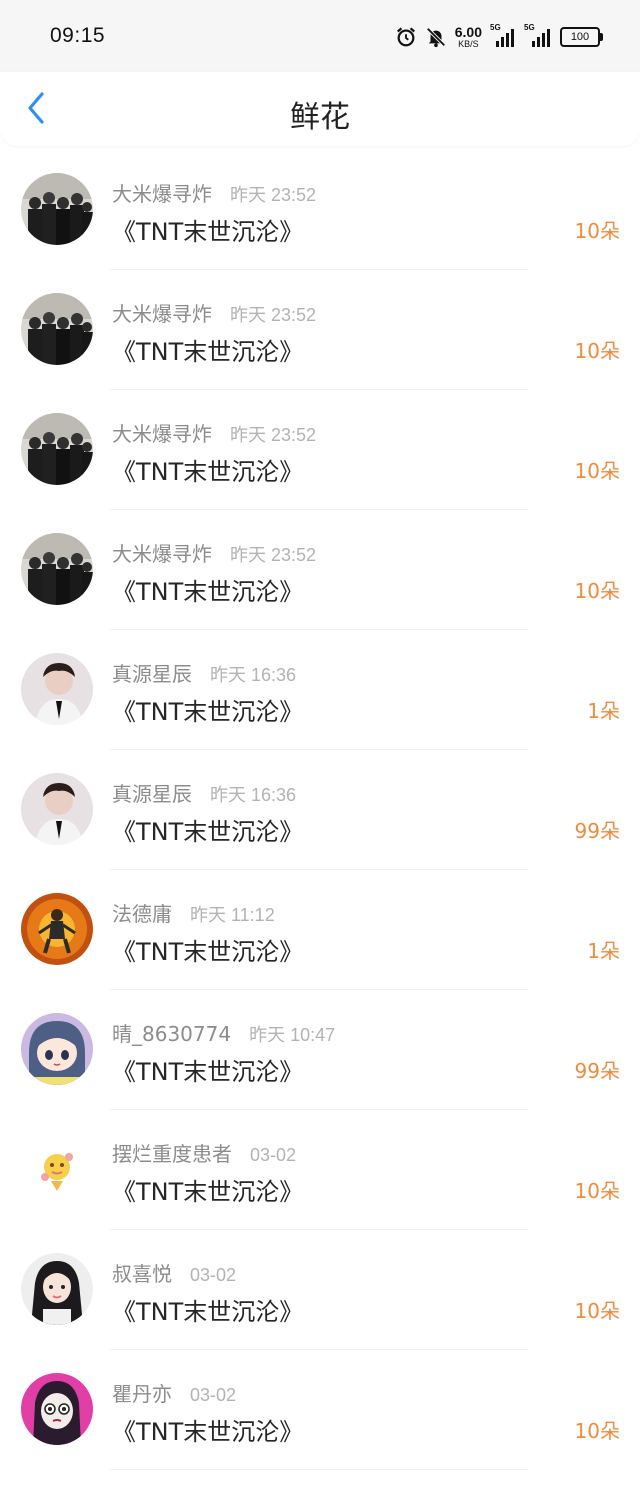 The image size is (640, 1488). Describe the element at coordinates (468, 44) in the screenshot. I see `net-speed-unit: KB/S` at that location.